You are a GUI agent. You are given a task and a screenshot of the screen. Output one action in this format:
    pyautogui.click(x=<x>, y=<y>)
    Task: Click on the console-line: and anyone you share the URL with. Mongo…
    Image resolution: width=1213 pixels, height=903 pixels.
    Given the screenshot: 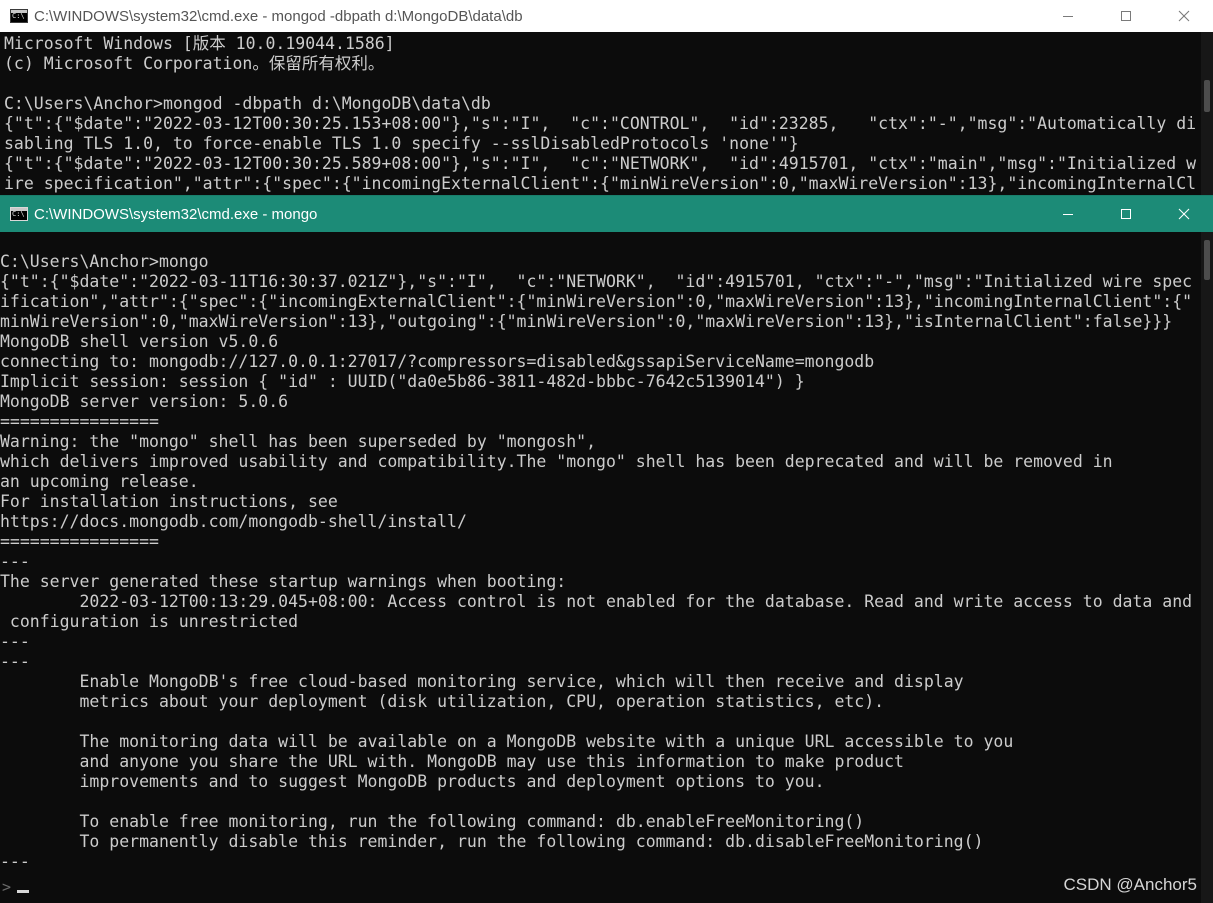 What is the action you would take?
    pyautogui.click(x=452, y=761)
    